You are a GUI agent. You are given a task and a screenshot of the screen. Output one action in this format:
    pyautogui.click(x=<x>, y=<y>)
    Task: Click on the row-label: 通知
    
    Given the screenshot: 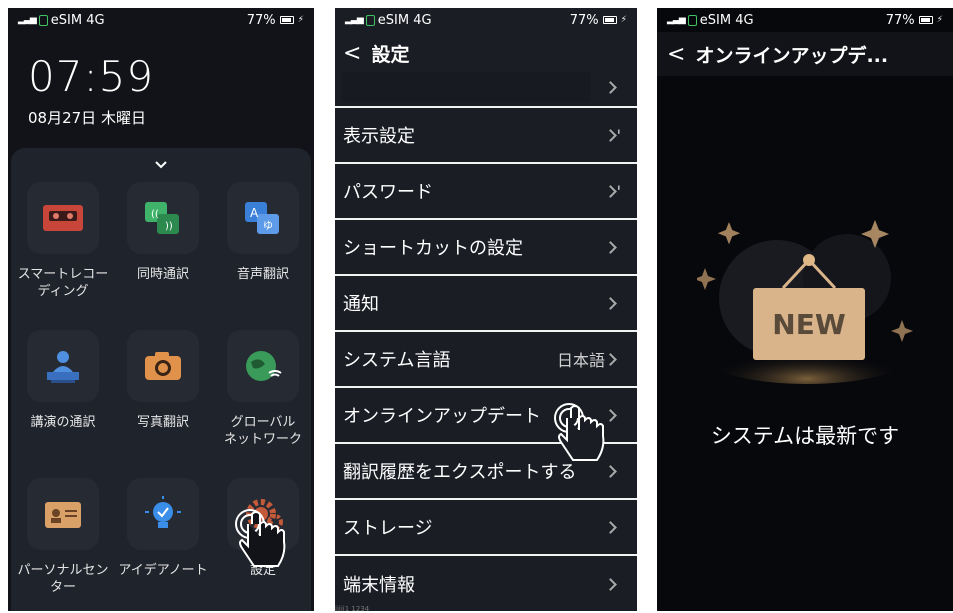 What is the action you would take?
    pyautogui.click(x=361, y=304)
    